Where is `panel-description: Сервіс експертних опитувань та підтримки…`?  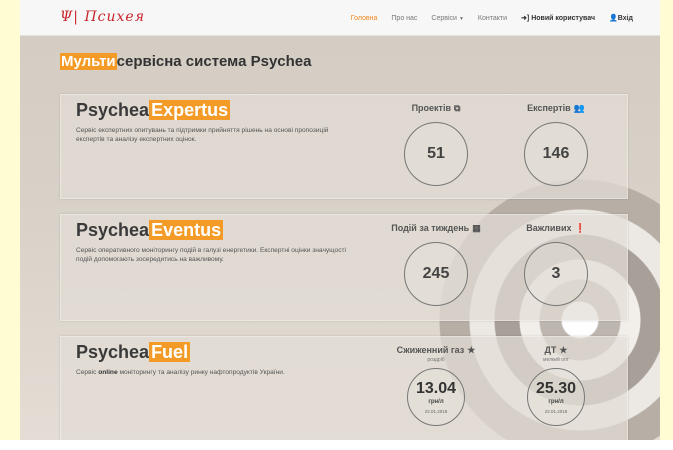
panel-description: Сервіс експертних опитувань та підтримки… is located at coordinates (202, 135).